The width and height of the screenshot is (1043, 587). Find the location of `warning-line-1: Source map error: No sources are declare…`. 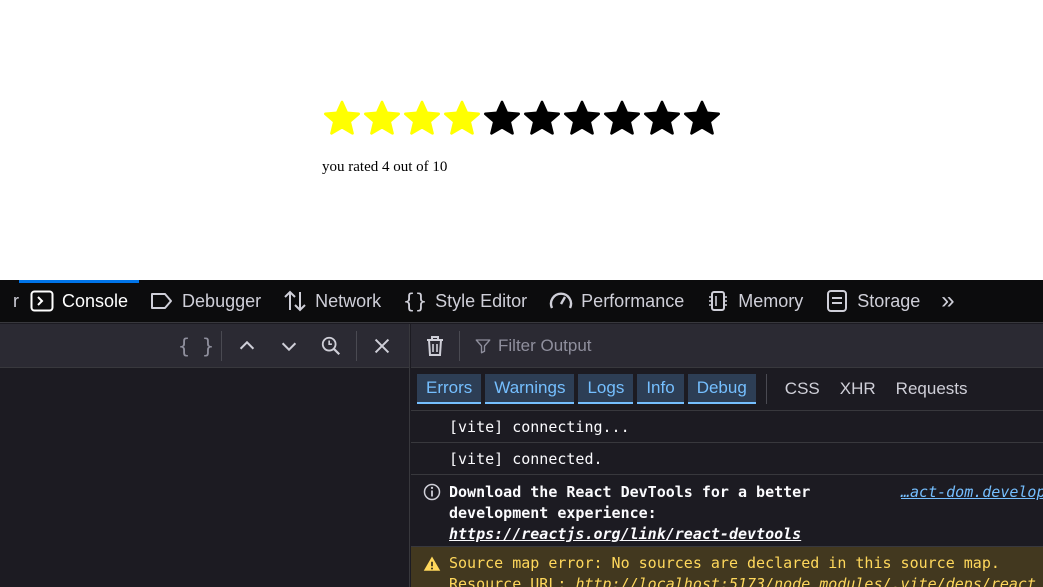

warning-line-1: Source map error: No sources are declare… is located at coordinates (724, 563).